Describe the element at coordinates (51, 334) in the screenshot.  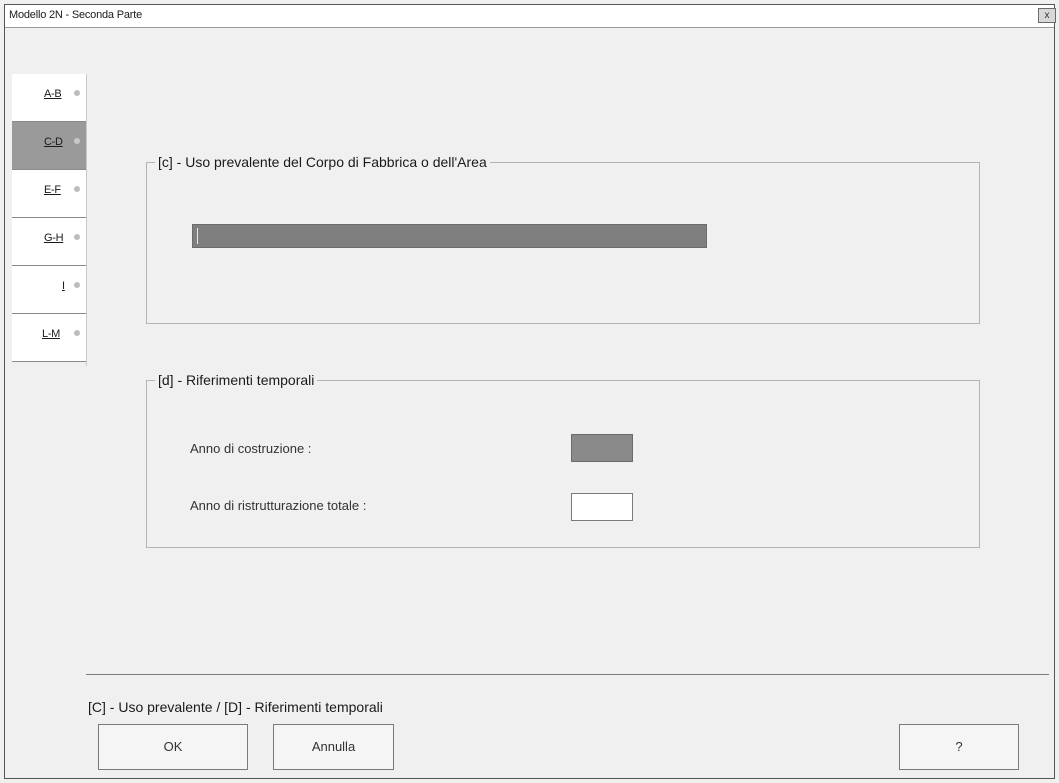
I see `tab-label: L-M` at that location.